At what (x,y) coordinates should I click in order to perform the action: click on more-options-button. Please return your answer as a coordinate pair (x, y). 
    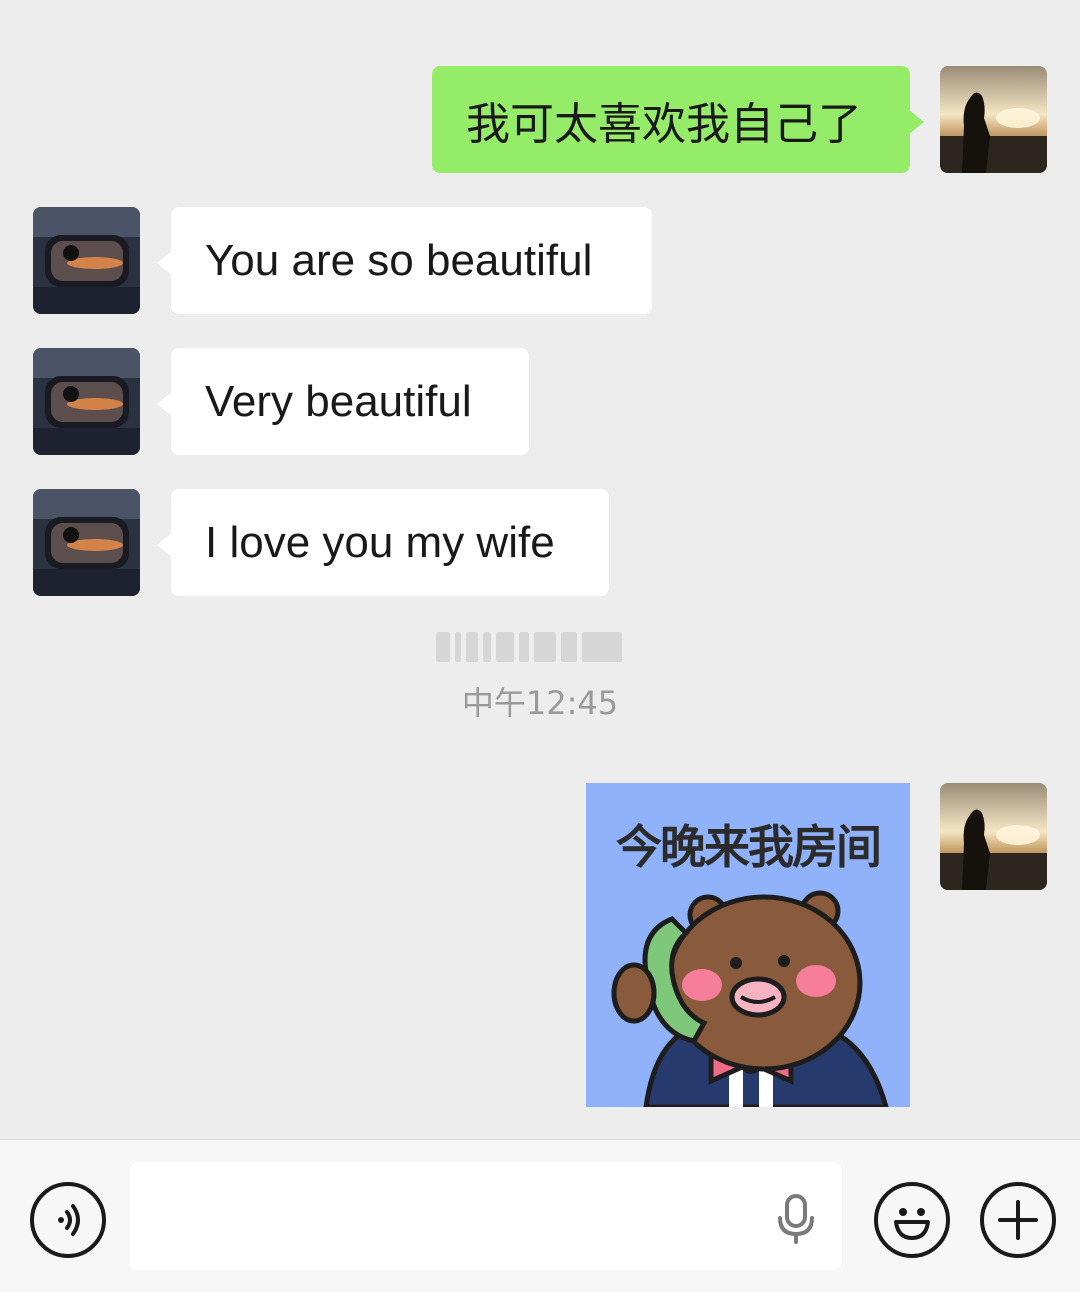
    Looking at the image, I should click on (1018, 1220).